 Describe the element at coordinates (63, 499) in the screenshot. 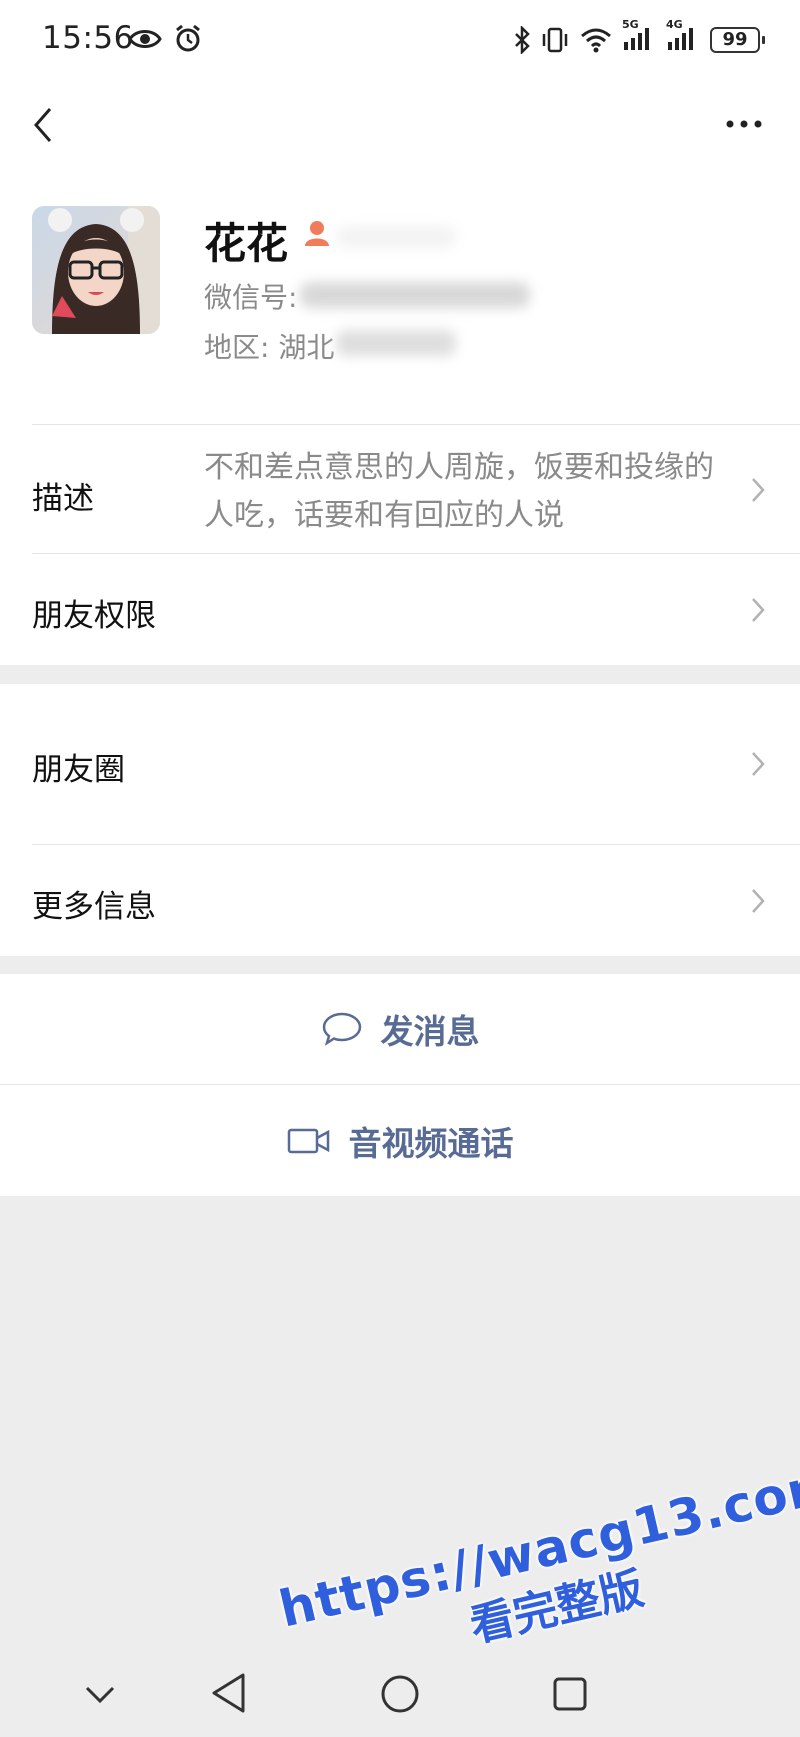

I see `description-label: 描述` at that location.